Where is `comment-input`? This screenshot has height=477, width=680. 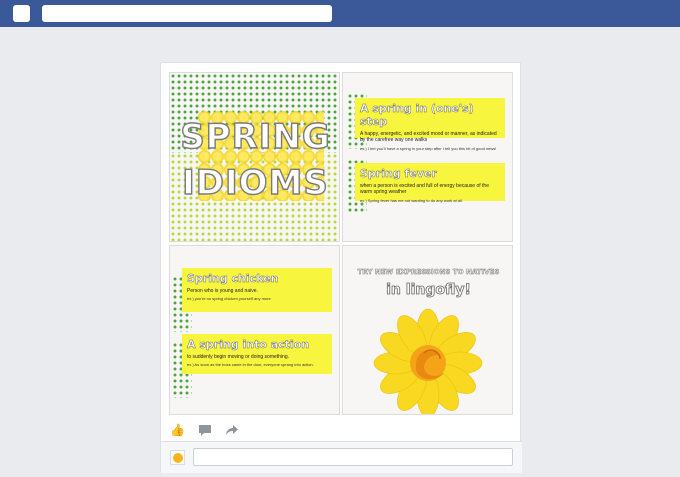 comment-input is located at coordinates (353, 457).